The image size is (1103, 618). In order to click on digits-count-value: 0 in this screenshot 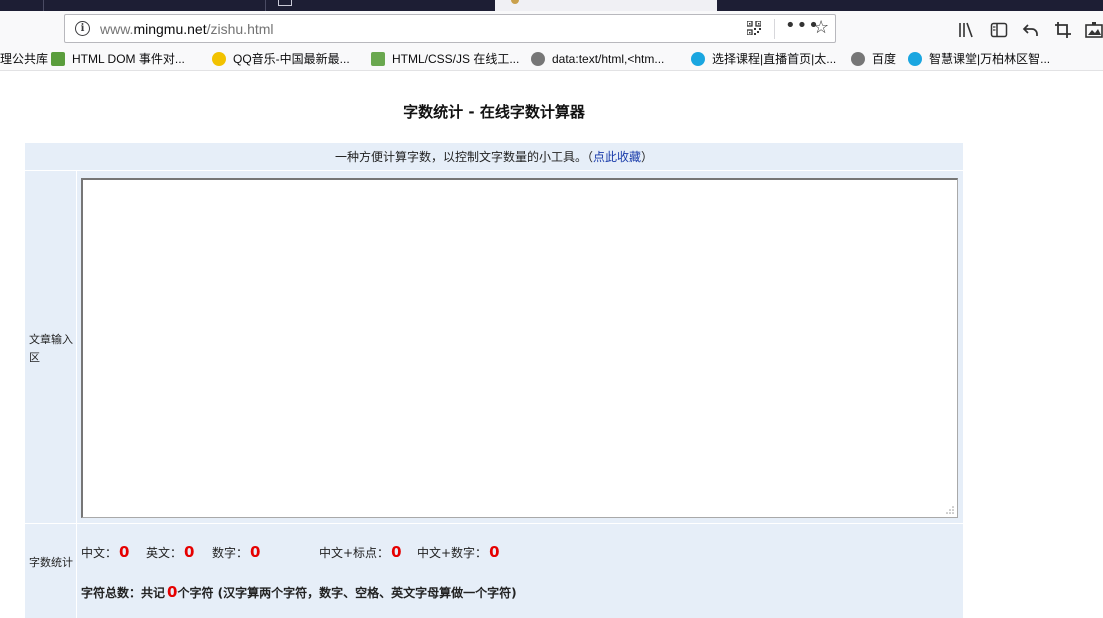, I will do `click(255, 552)`.